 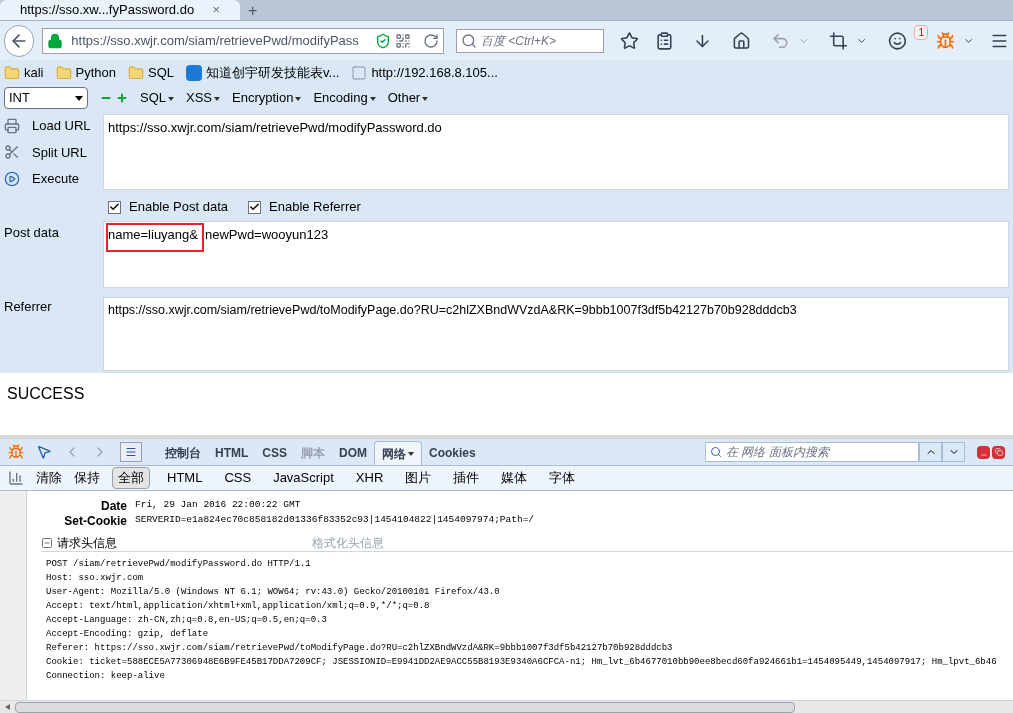 What do you see at coordinates (61, 126) in the screenshot?
I see `hackbar-action: Load URL` at bounding box center [61, 126].